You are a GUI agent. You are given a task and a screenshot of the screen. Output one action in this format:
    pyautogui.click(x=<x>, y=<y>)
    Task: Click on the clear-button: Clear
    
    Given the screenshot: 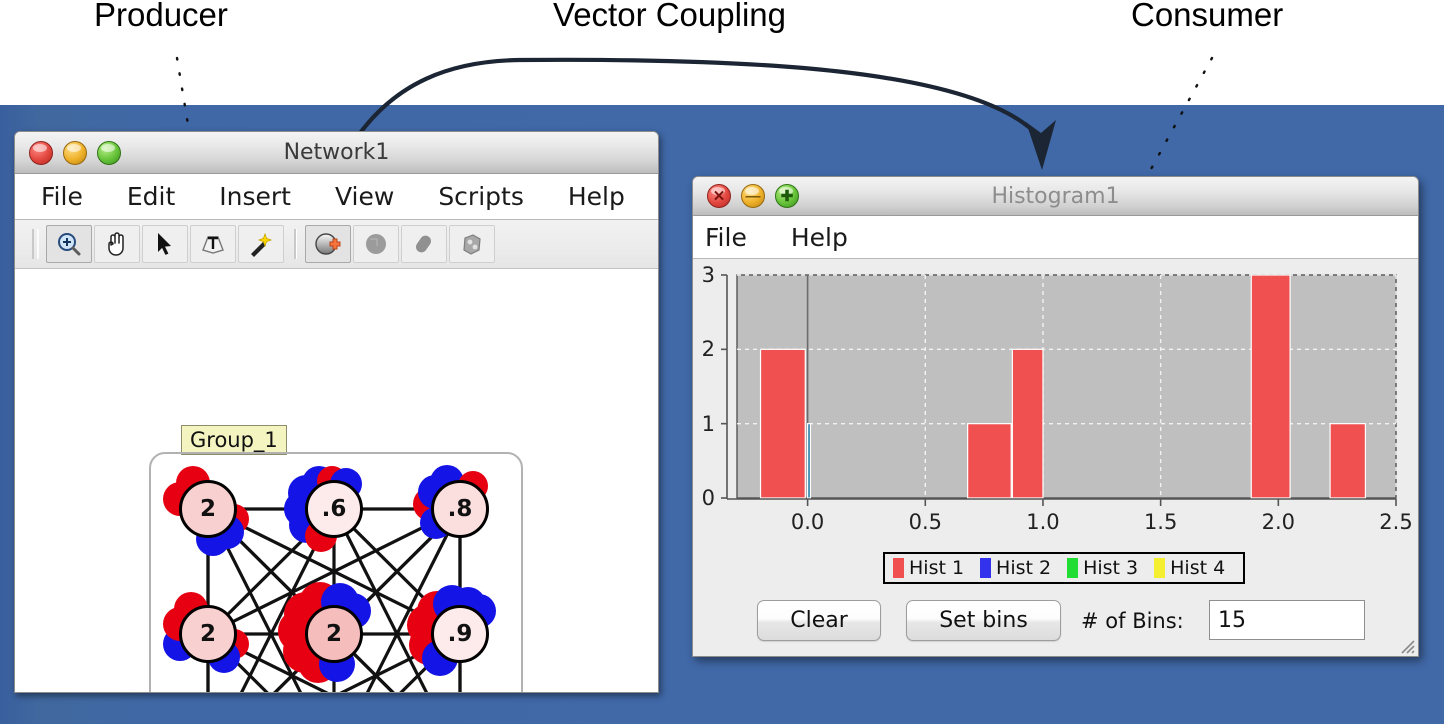 What is the action you would take?
    pyautogui.click(x=819, y=620)
    